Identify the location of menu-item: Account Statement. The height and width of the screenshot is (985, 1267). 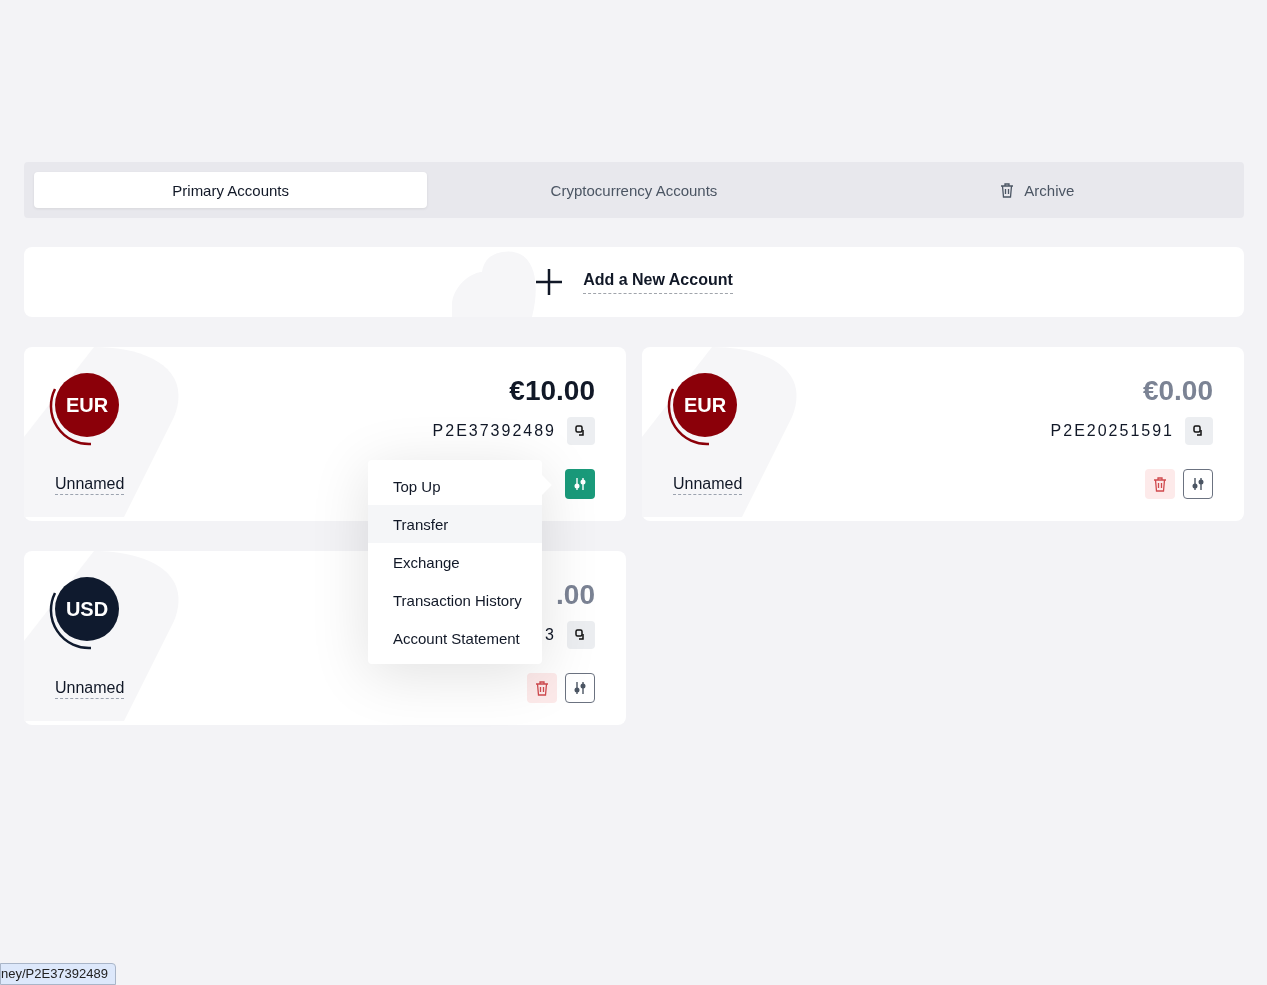
(455, 638).